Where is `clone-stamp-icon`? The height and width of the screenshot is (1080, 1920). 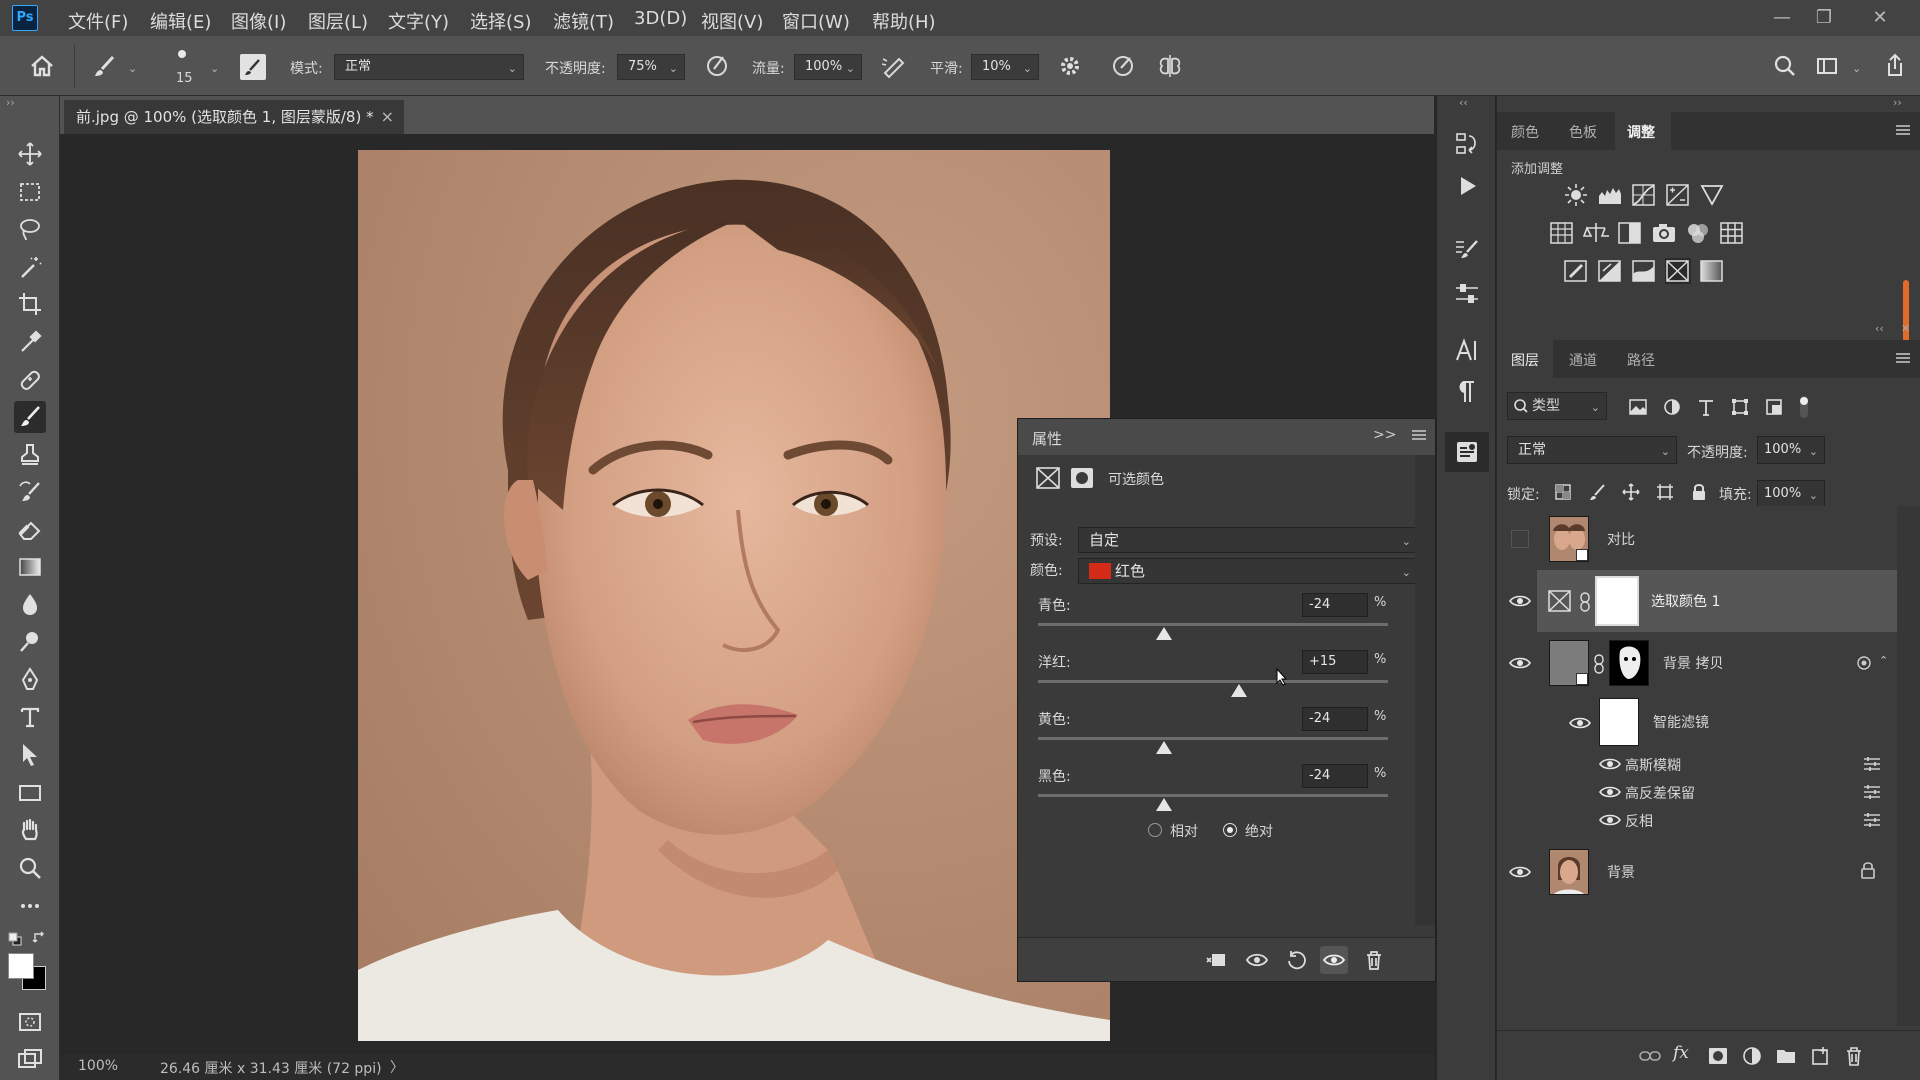 clone-stamp-icon is located at coordinates (30, 455).